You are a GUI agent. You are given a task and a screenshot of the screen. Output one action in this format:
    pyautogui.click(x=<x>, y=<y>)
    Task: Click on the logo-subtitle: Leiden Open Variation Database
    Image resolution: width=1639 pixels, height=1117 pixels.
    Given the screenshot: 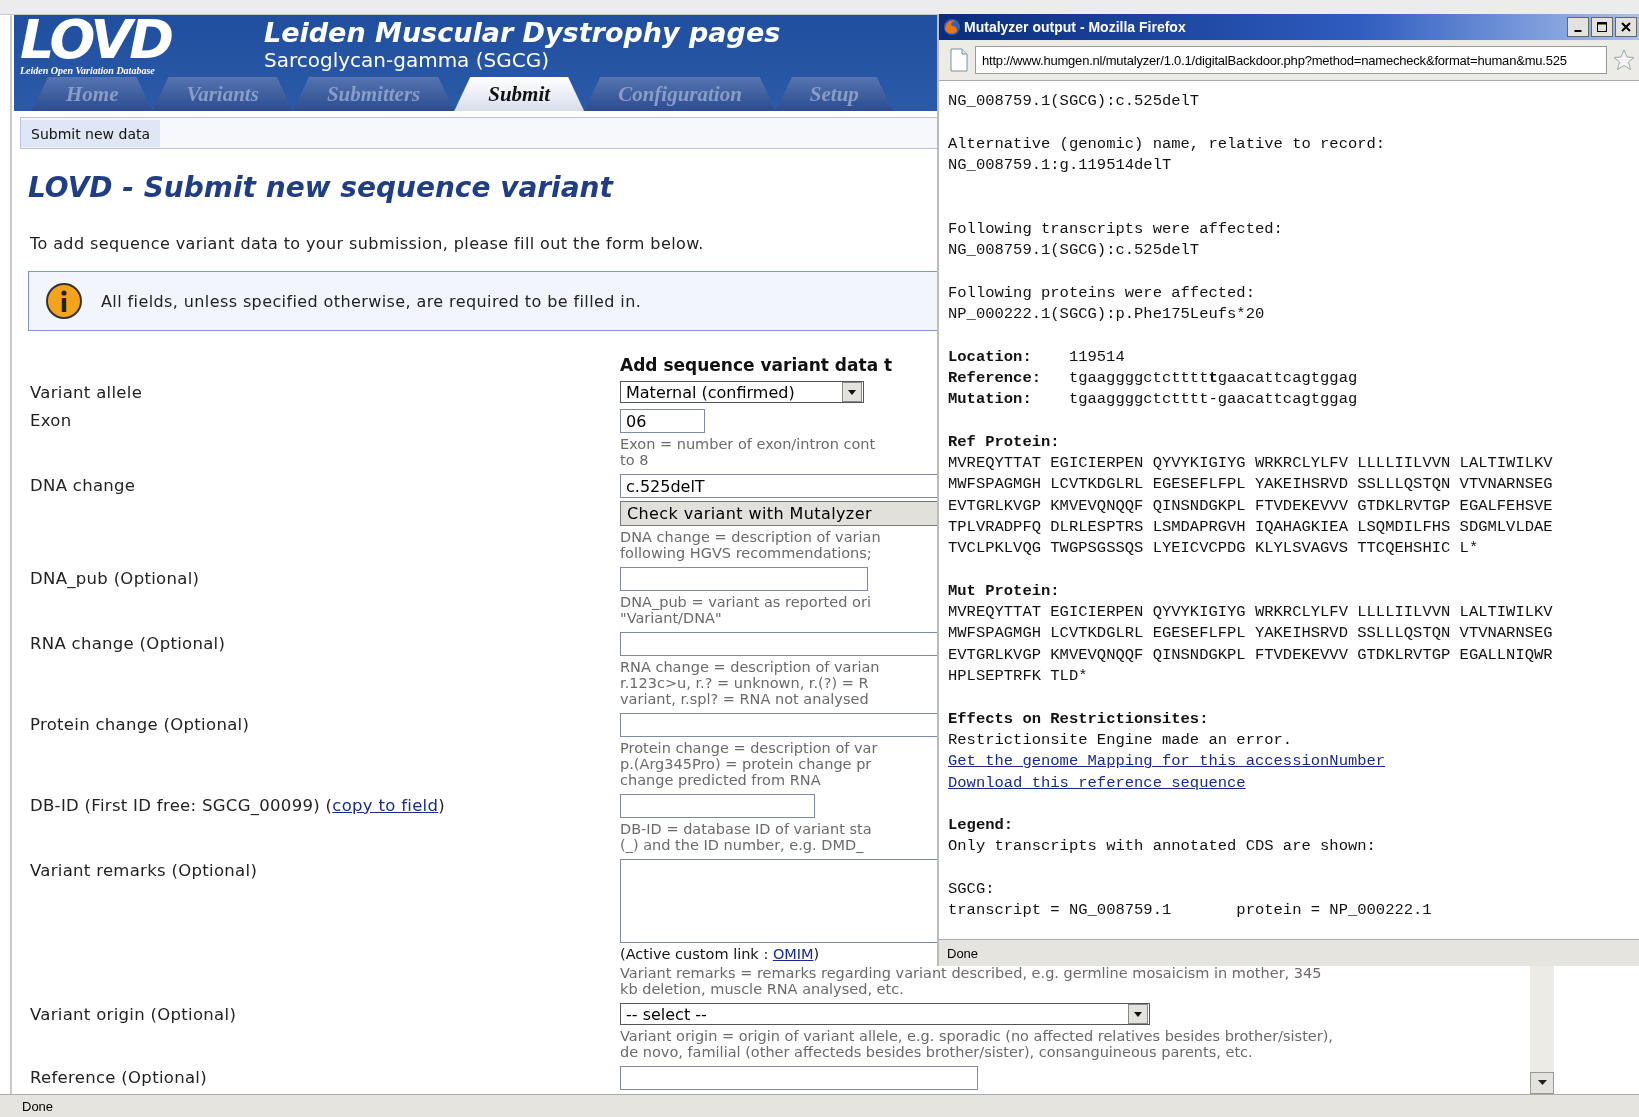 What is the action you would take?
    pyautogui.click(x=88, y=70)
    